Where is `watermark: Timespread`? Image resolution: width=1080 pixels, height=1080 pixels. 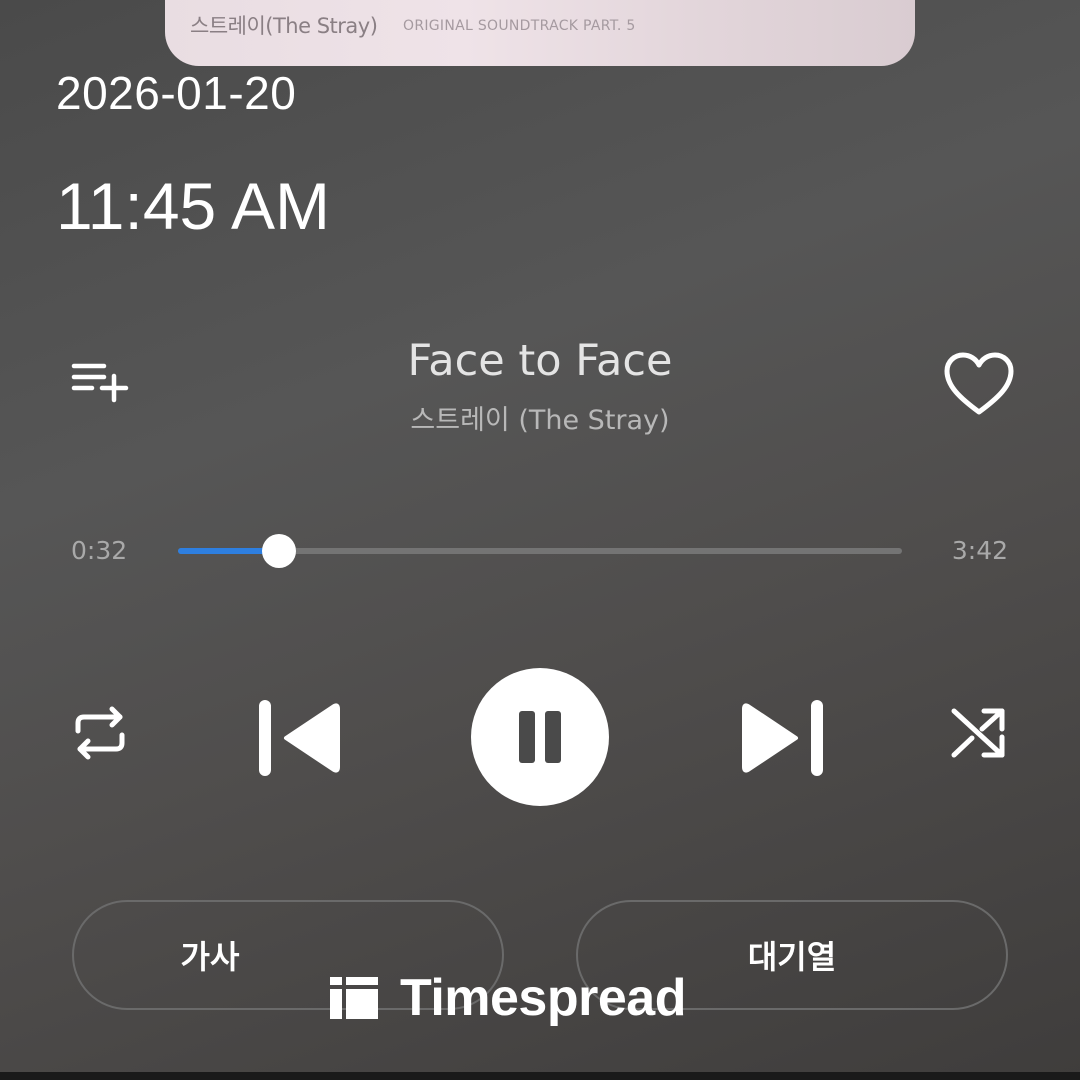 watermark: Timespread is located at coordinates (508, 998).